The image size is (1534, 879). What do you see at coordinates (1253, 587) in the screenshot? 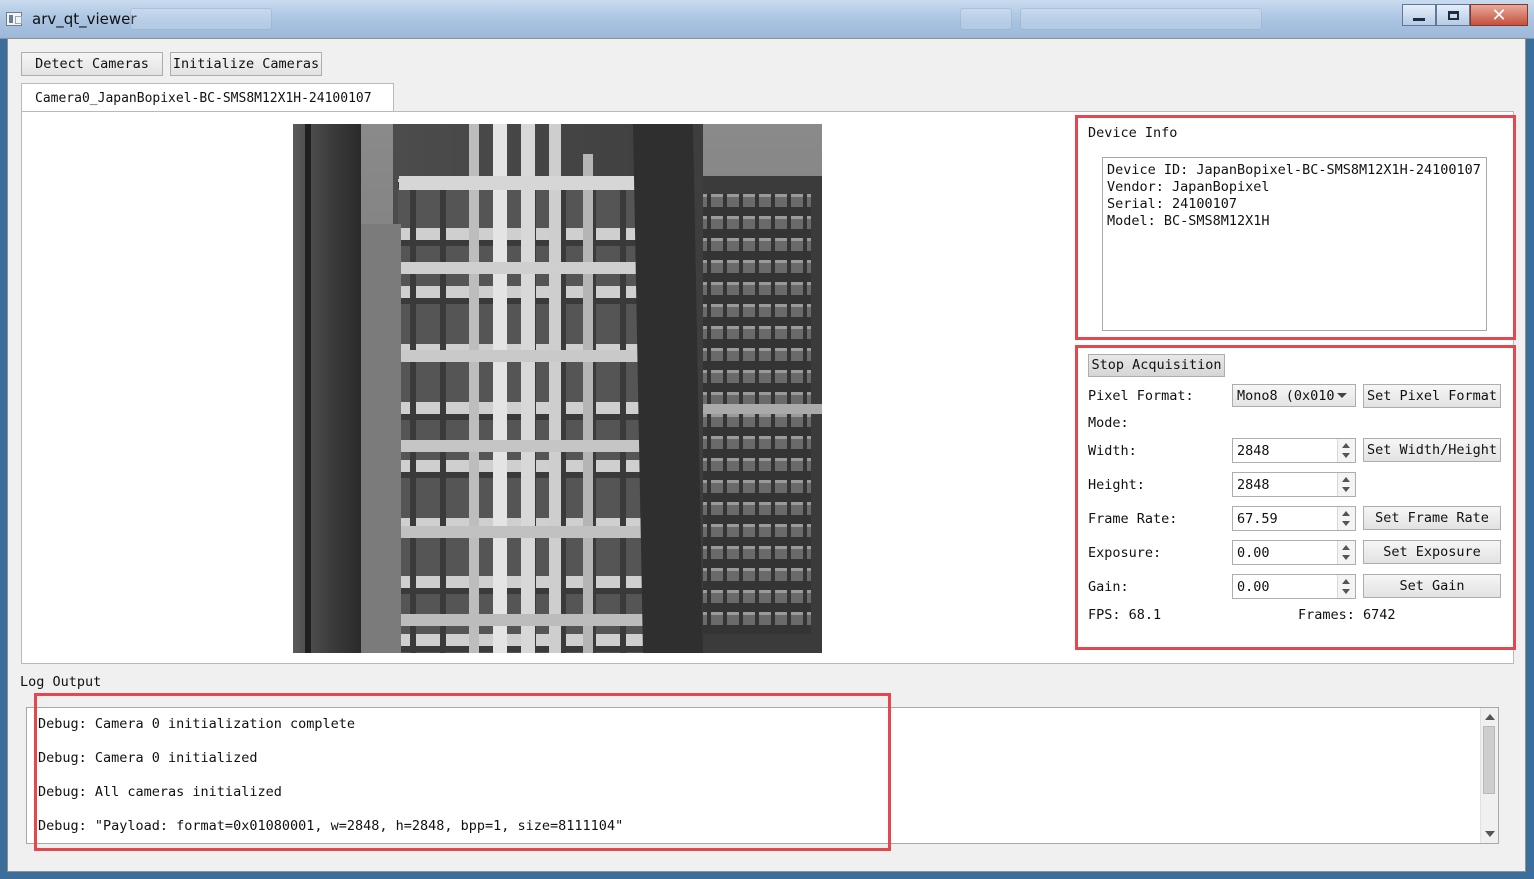
I see `gain-value: 0.00` at bounding box center [1253, 587].